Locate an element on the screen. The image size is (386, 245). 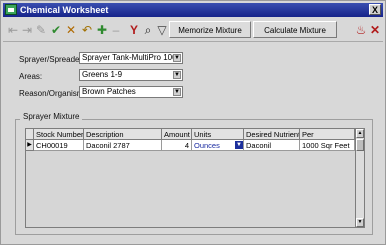
row-selector-header is located at coordinates (30, 134).